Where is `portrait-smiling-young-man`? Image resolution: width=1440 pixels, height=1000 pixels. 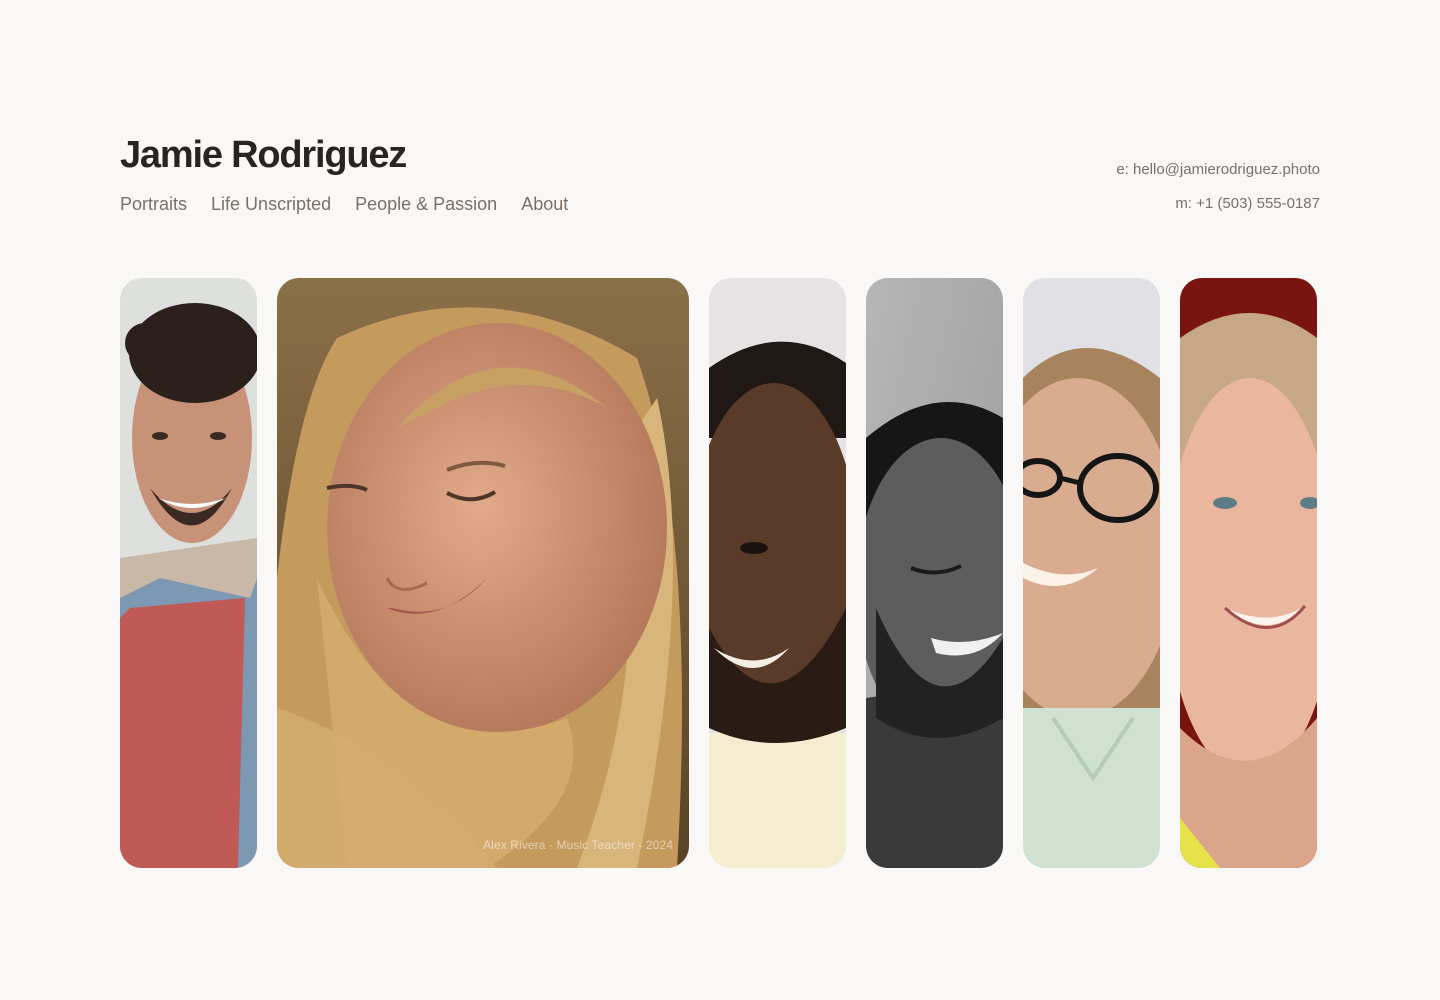 portrait-smiling-young-man is located at coordinates (188, 573).